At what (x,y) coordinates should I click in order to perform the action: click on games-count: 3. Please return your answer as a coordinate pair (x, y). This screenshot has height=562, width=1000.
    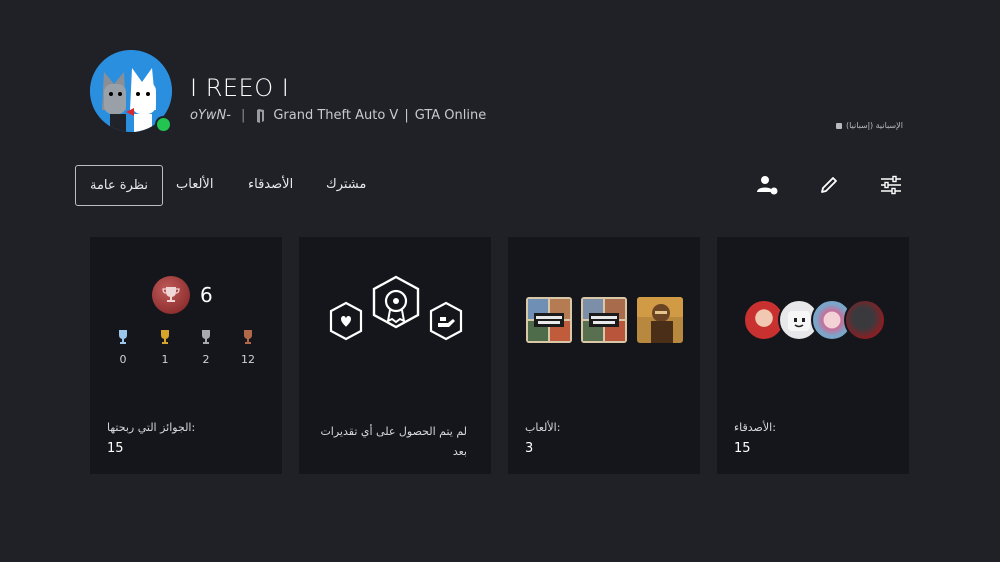
    Looking at the image, I should click on (529, 448).